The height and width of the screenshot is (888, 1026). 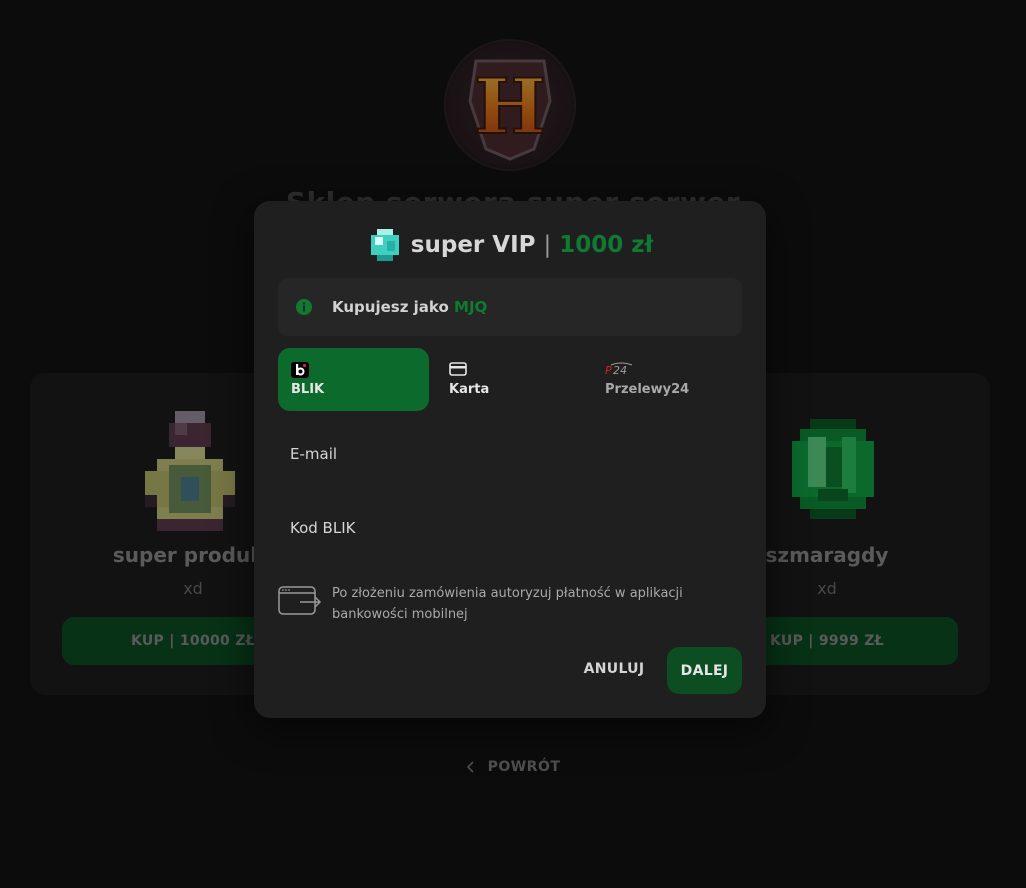 What do you see at coordinates (647, 389) in the screenshot?
I see `tab-label: Przelewy24` at bounding box center [647, 389].